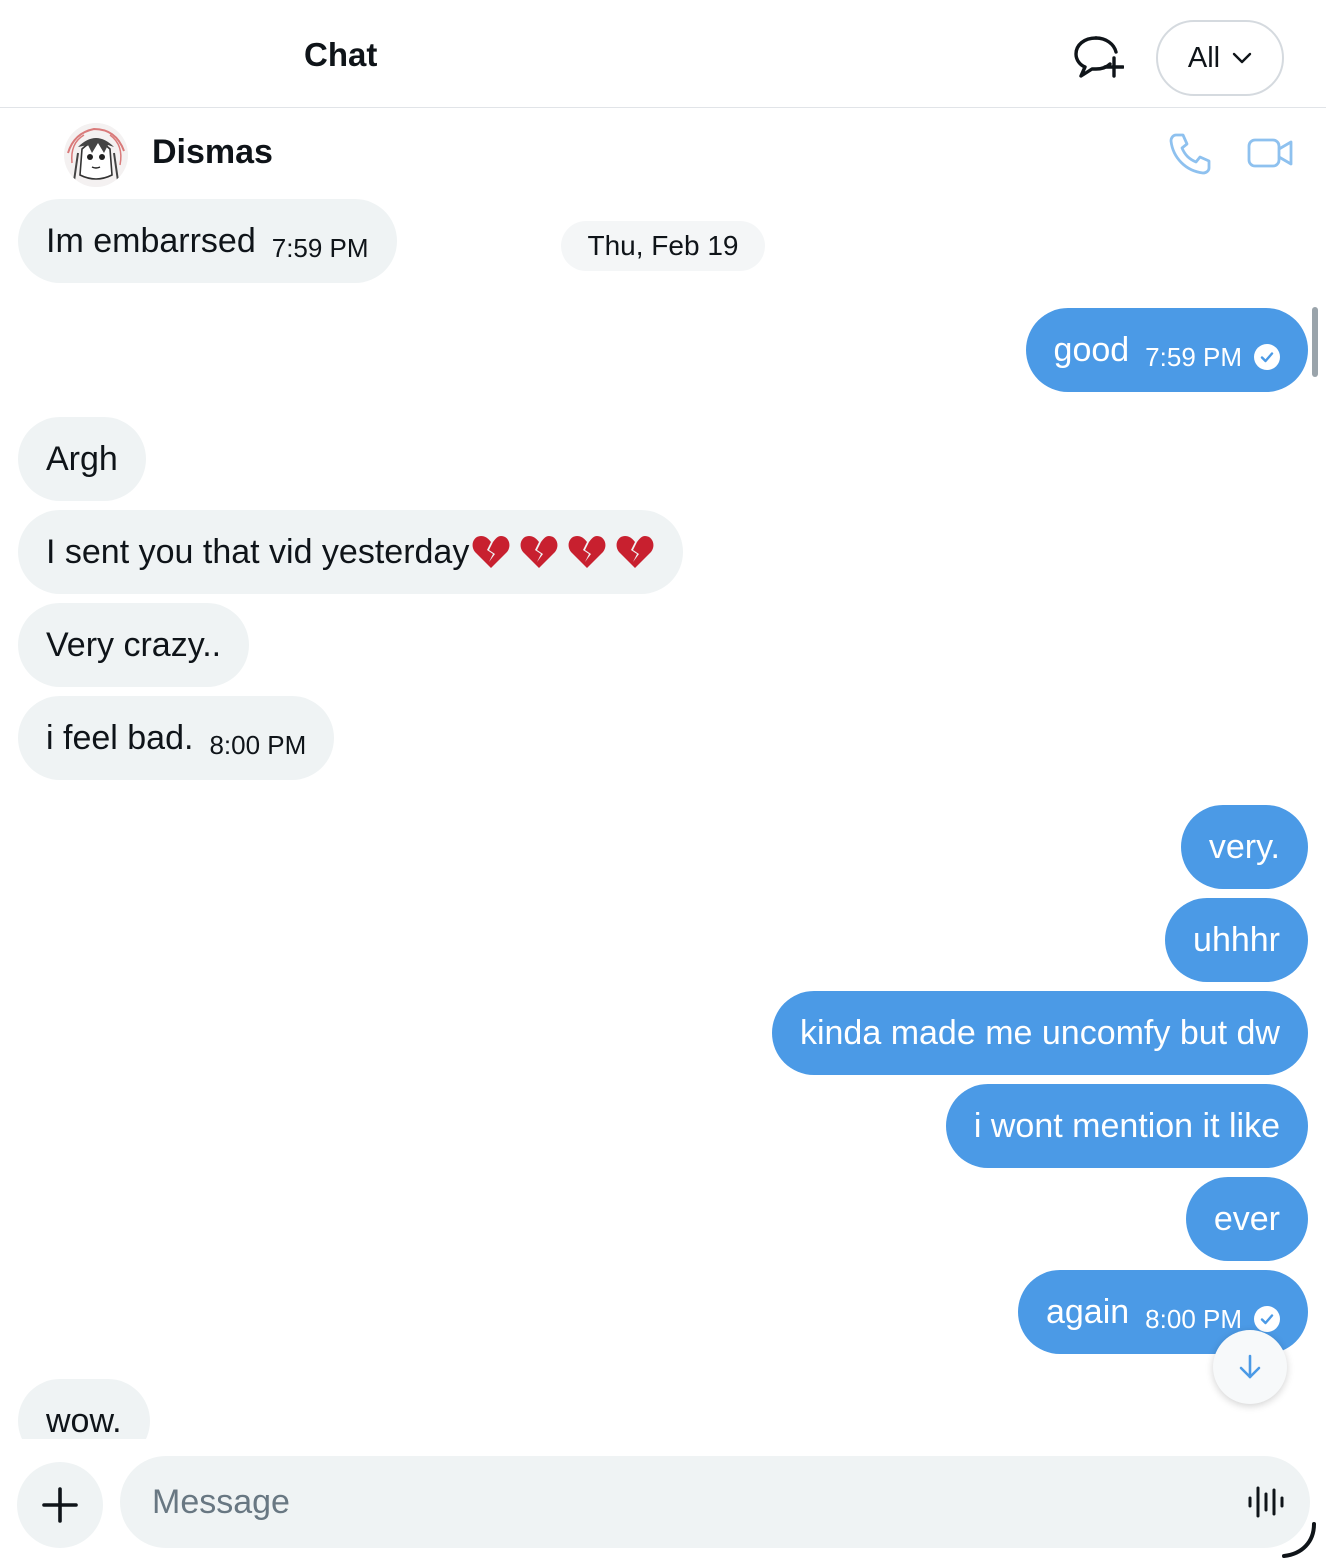 The width and height of the screenshot is (1326, 1564). I want to click on chevron-down-icon, so click(1242, 58).